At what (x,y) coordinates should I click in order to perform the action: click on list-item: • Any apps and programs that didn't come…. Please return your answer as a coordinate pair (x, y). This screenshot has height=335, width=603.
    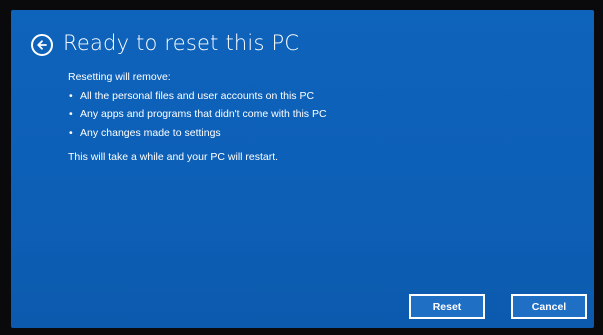
    Looking at the image, I should click on (197, 114).